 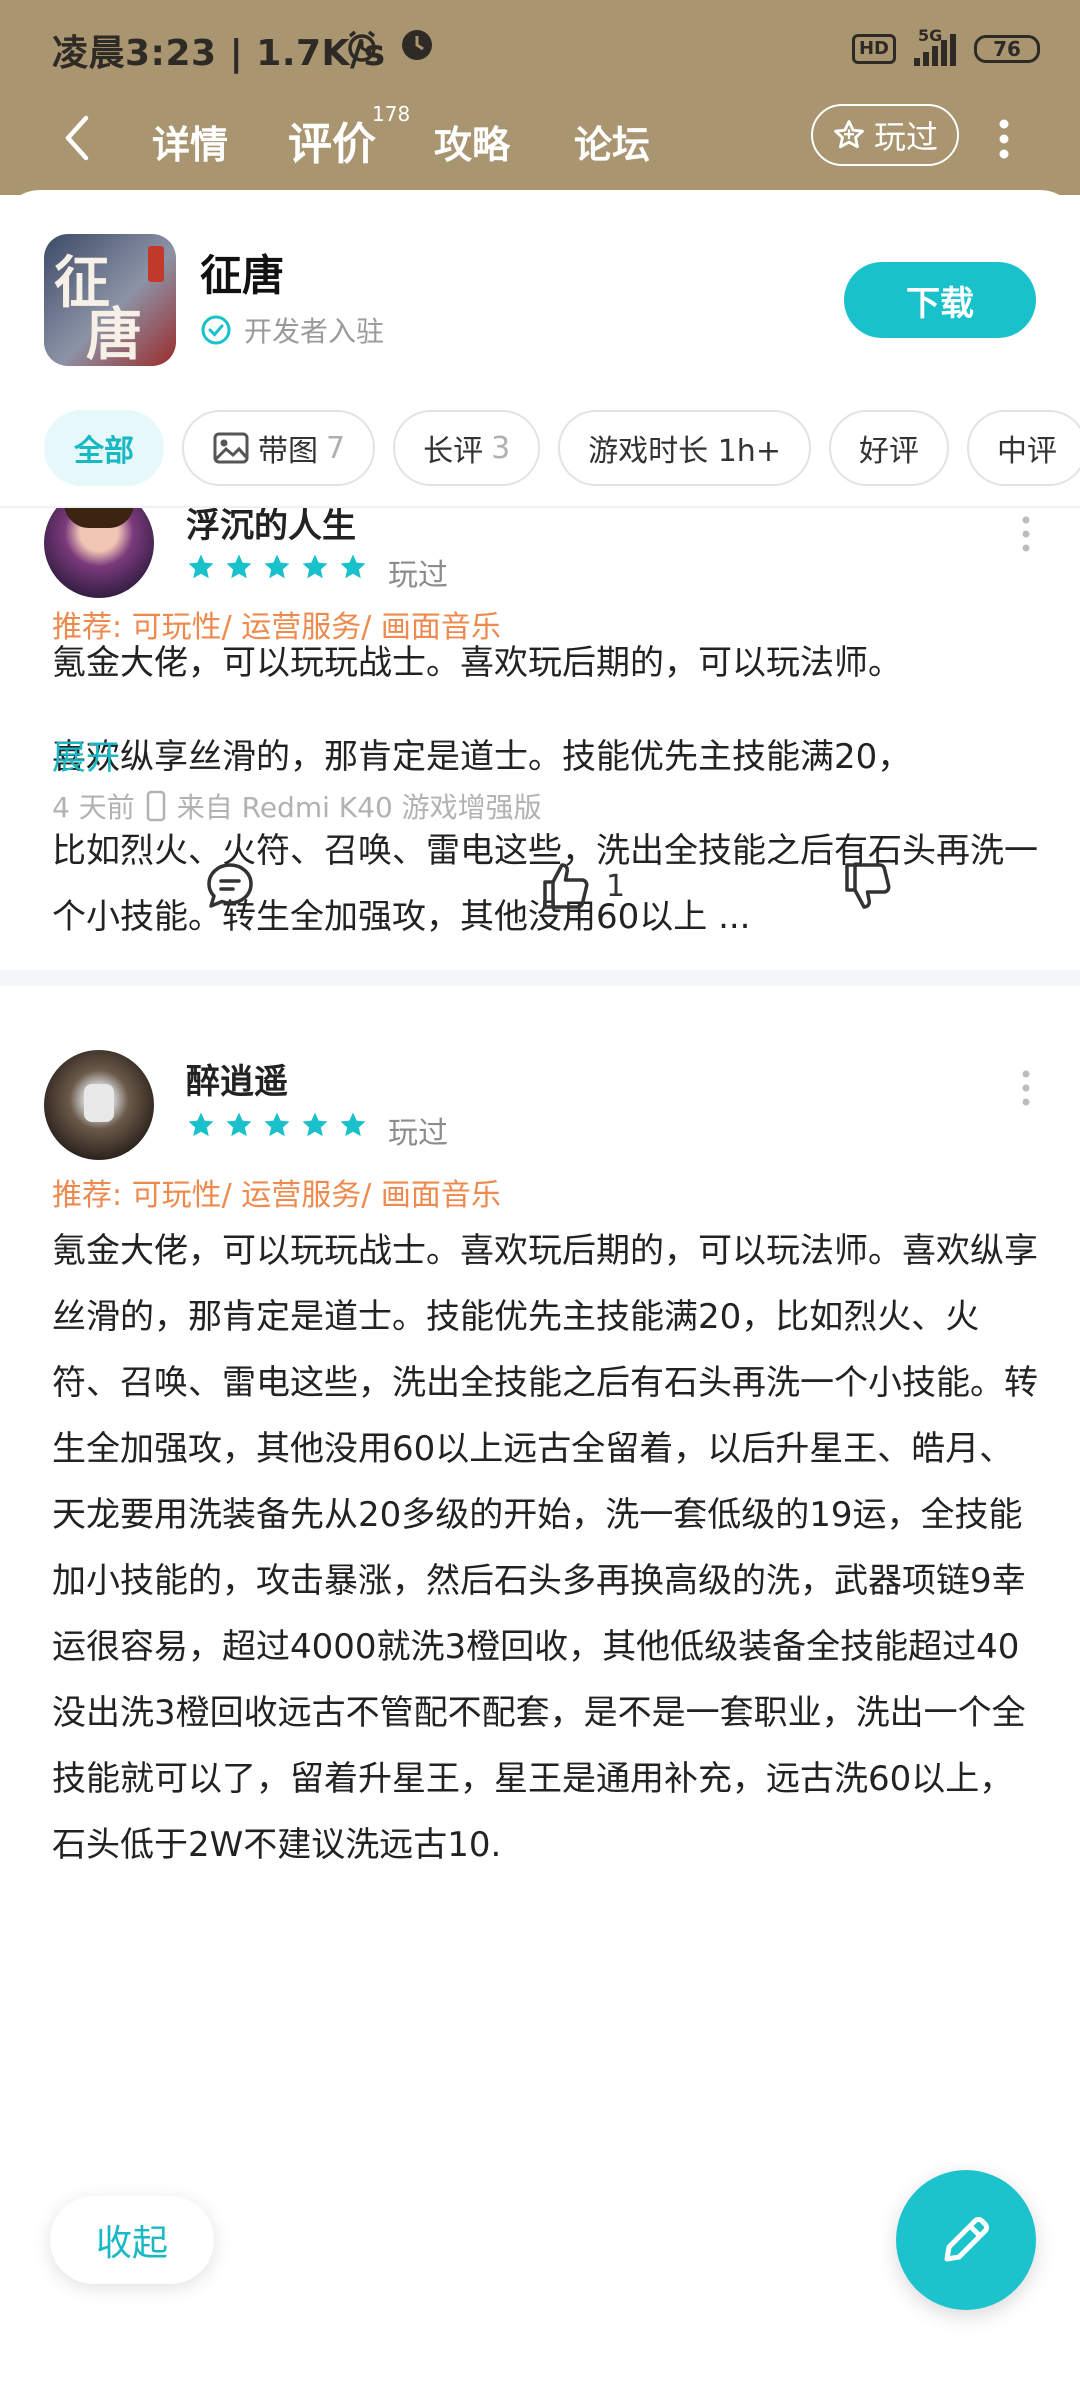 I want to click on filter-playtime: 游戏时长 1h+, so click(x=684, y=448).